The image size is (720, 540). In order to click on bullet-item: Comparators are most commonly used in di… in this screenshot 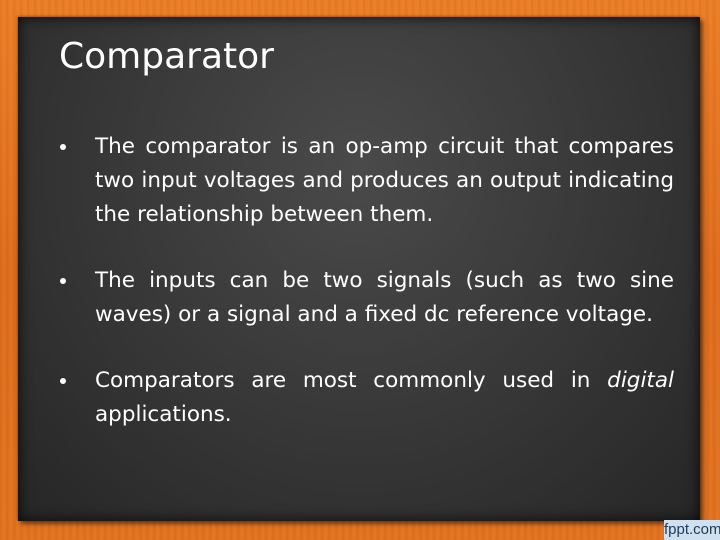, I will do `click(366, 398)`.